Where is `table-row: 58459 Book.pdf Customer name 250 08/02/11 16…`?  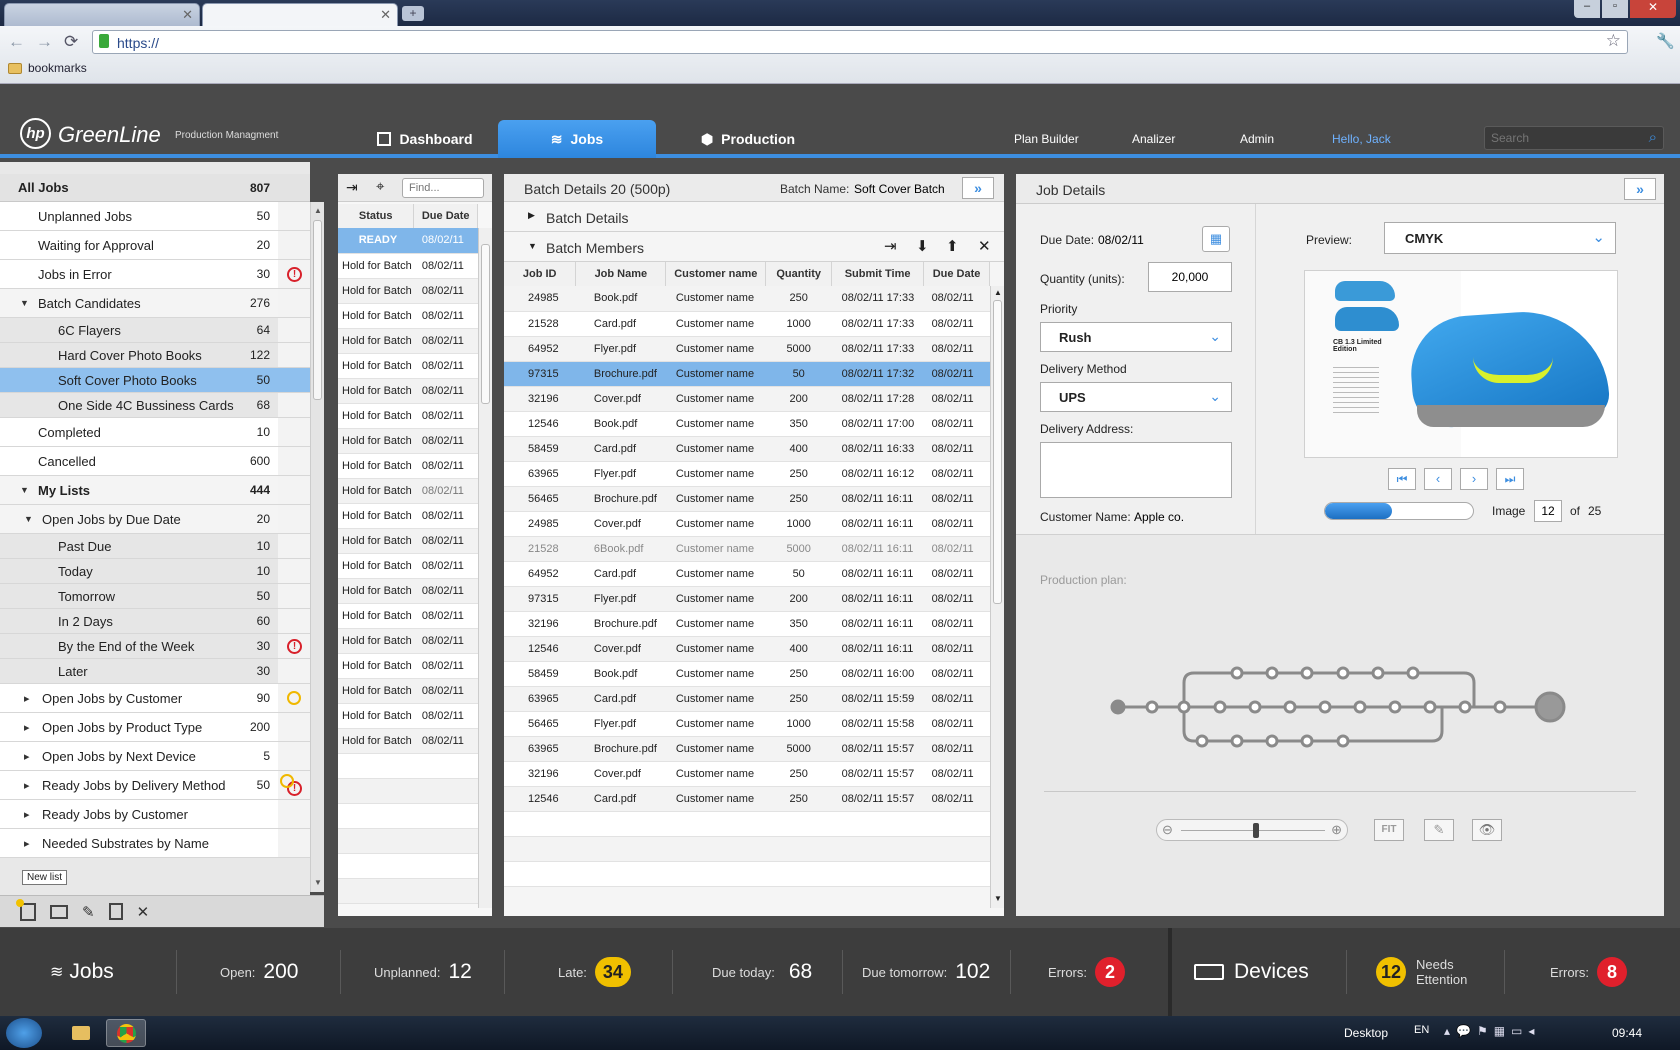 table-row: 58459 Book.pdf Customer name 250 08/02/11 16… is located at coordinates (747, 674).